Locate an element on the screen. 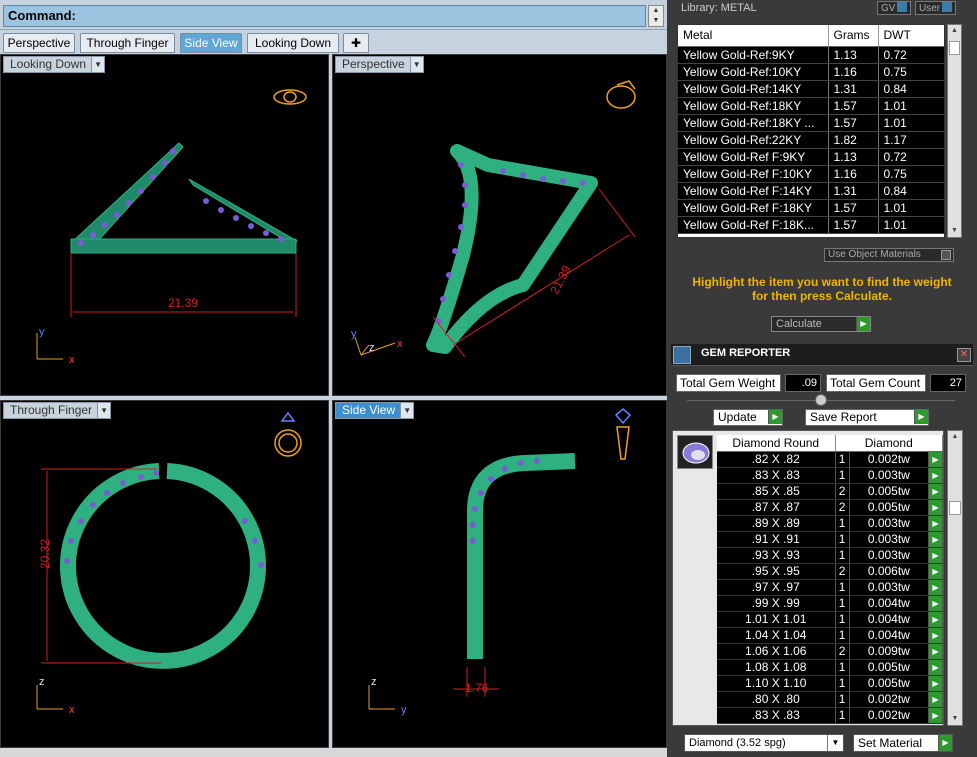 The image size is (977, 757). table-row: 1.06 X 1.06 2 0.009tw ▶ is located at coordinates (830, 651).